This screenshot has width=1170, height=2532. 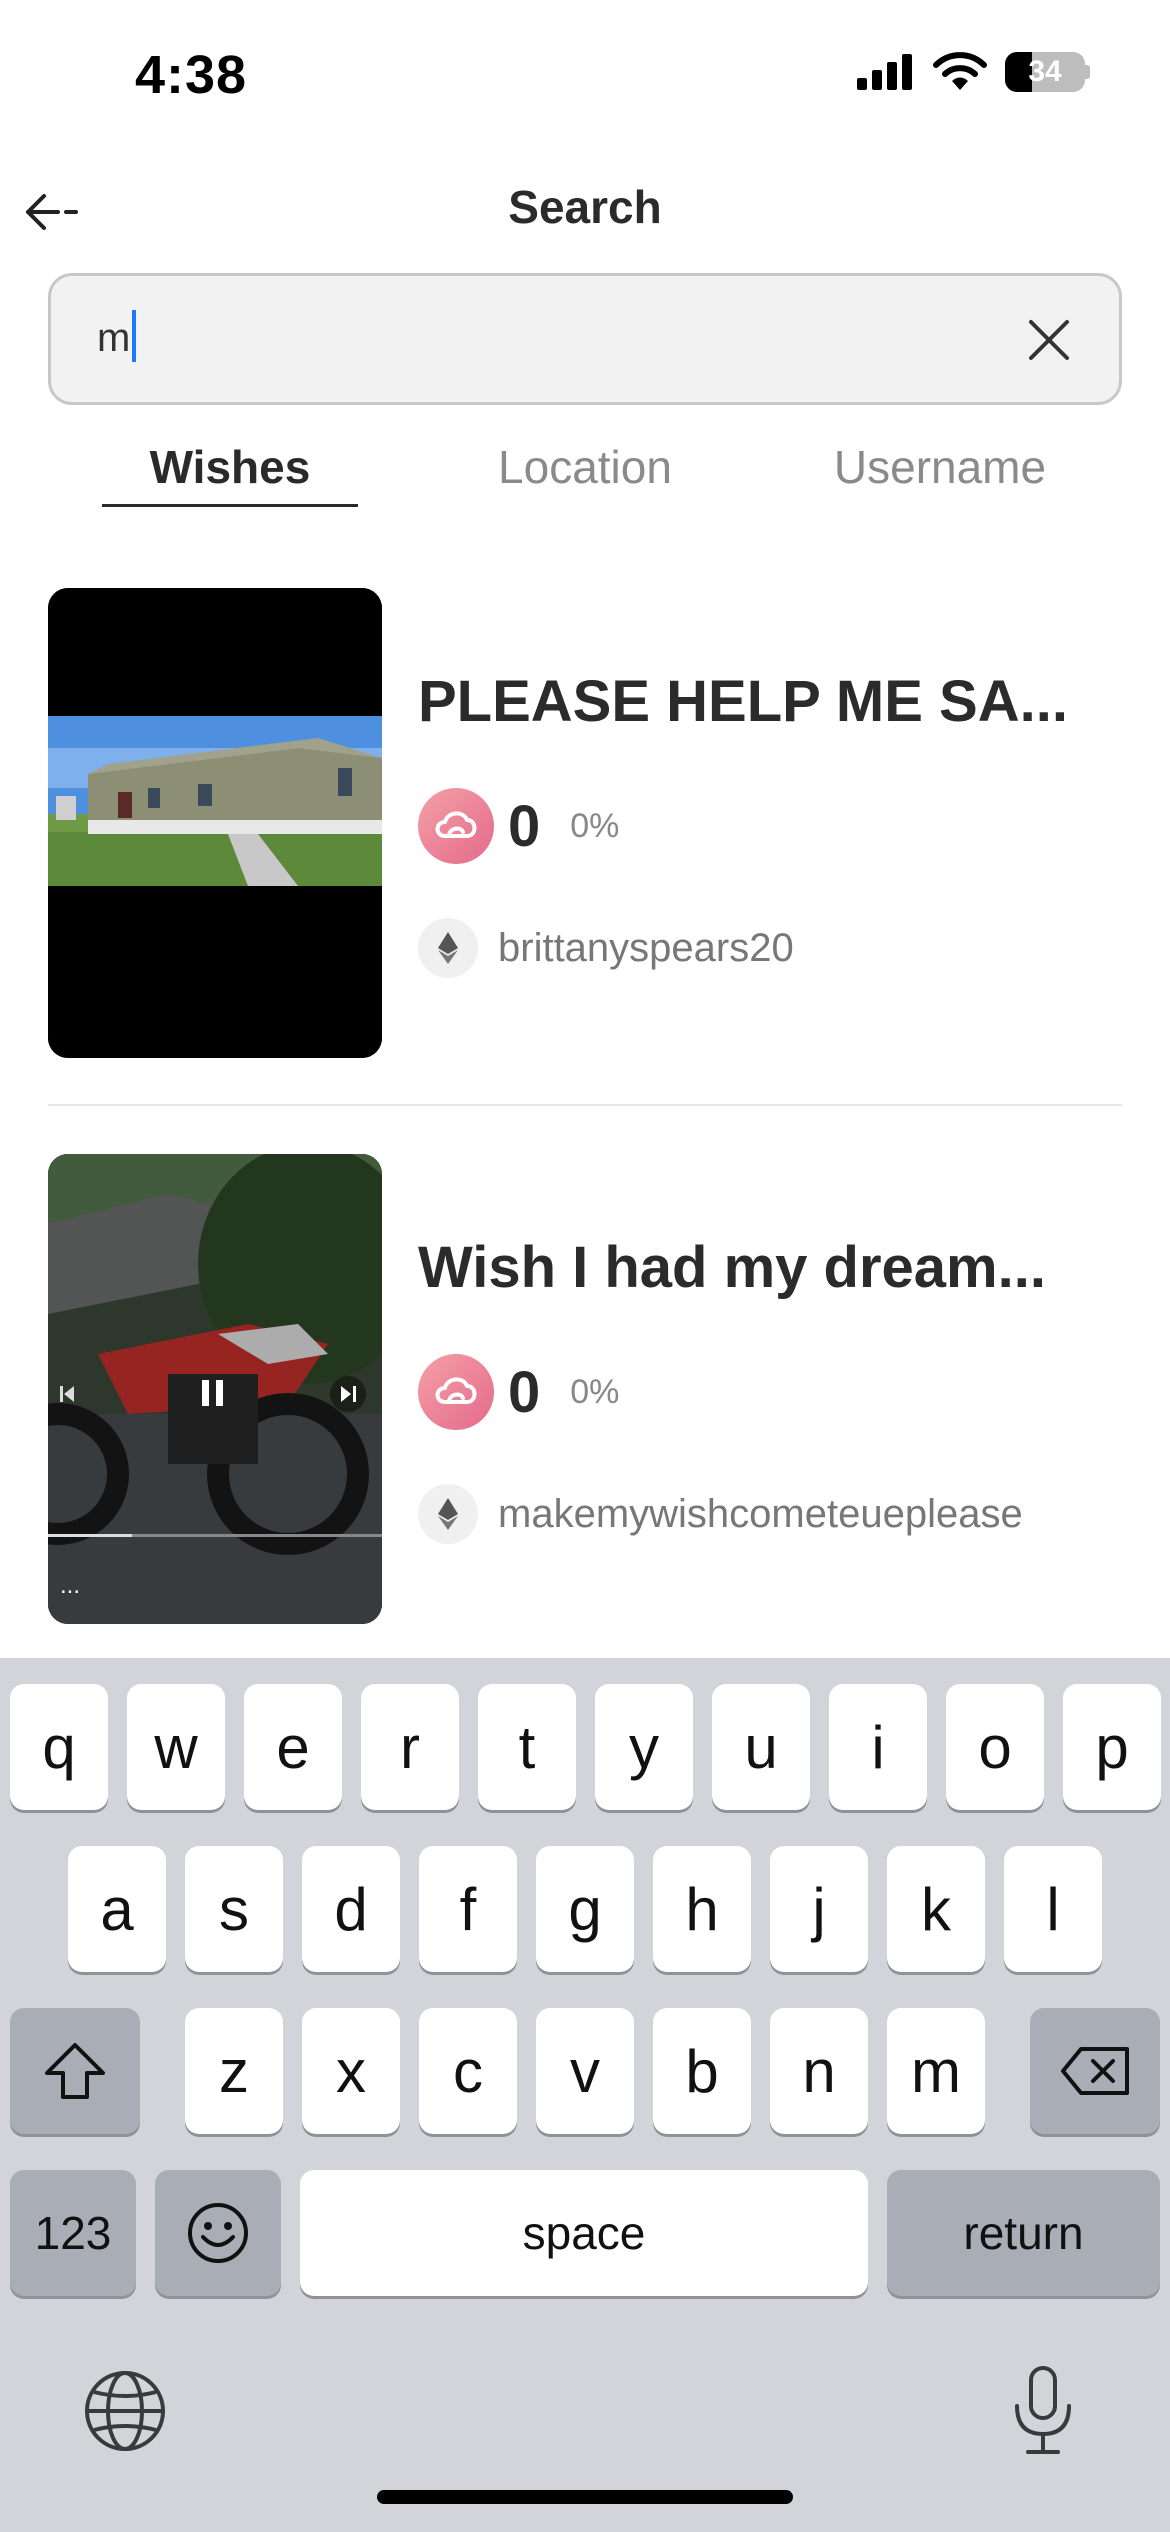 I want to click on key-c: c, so click(x=468, y=2071).